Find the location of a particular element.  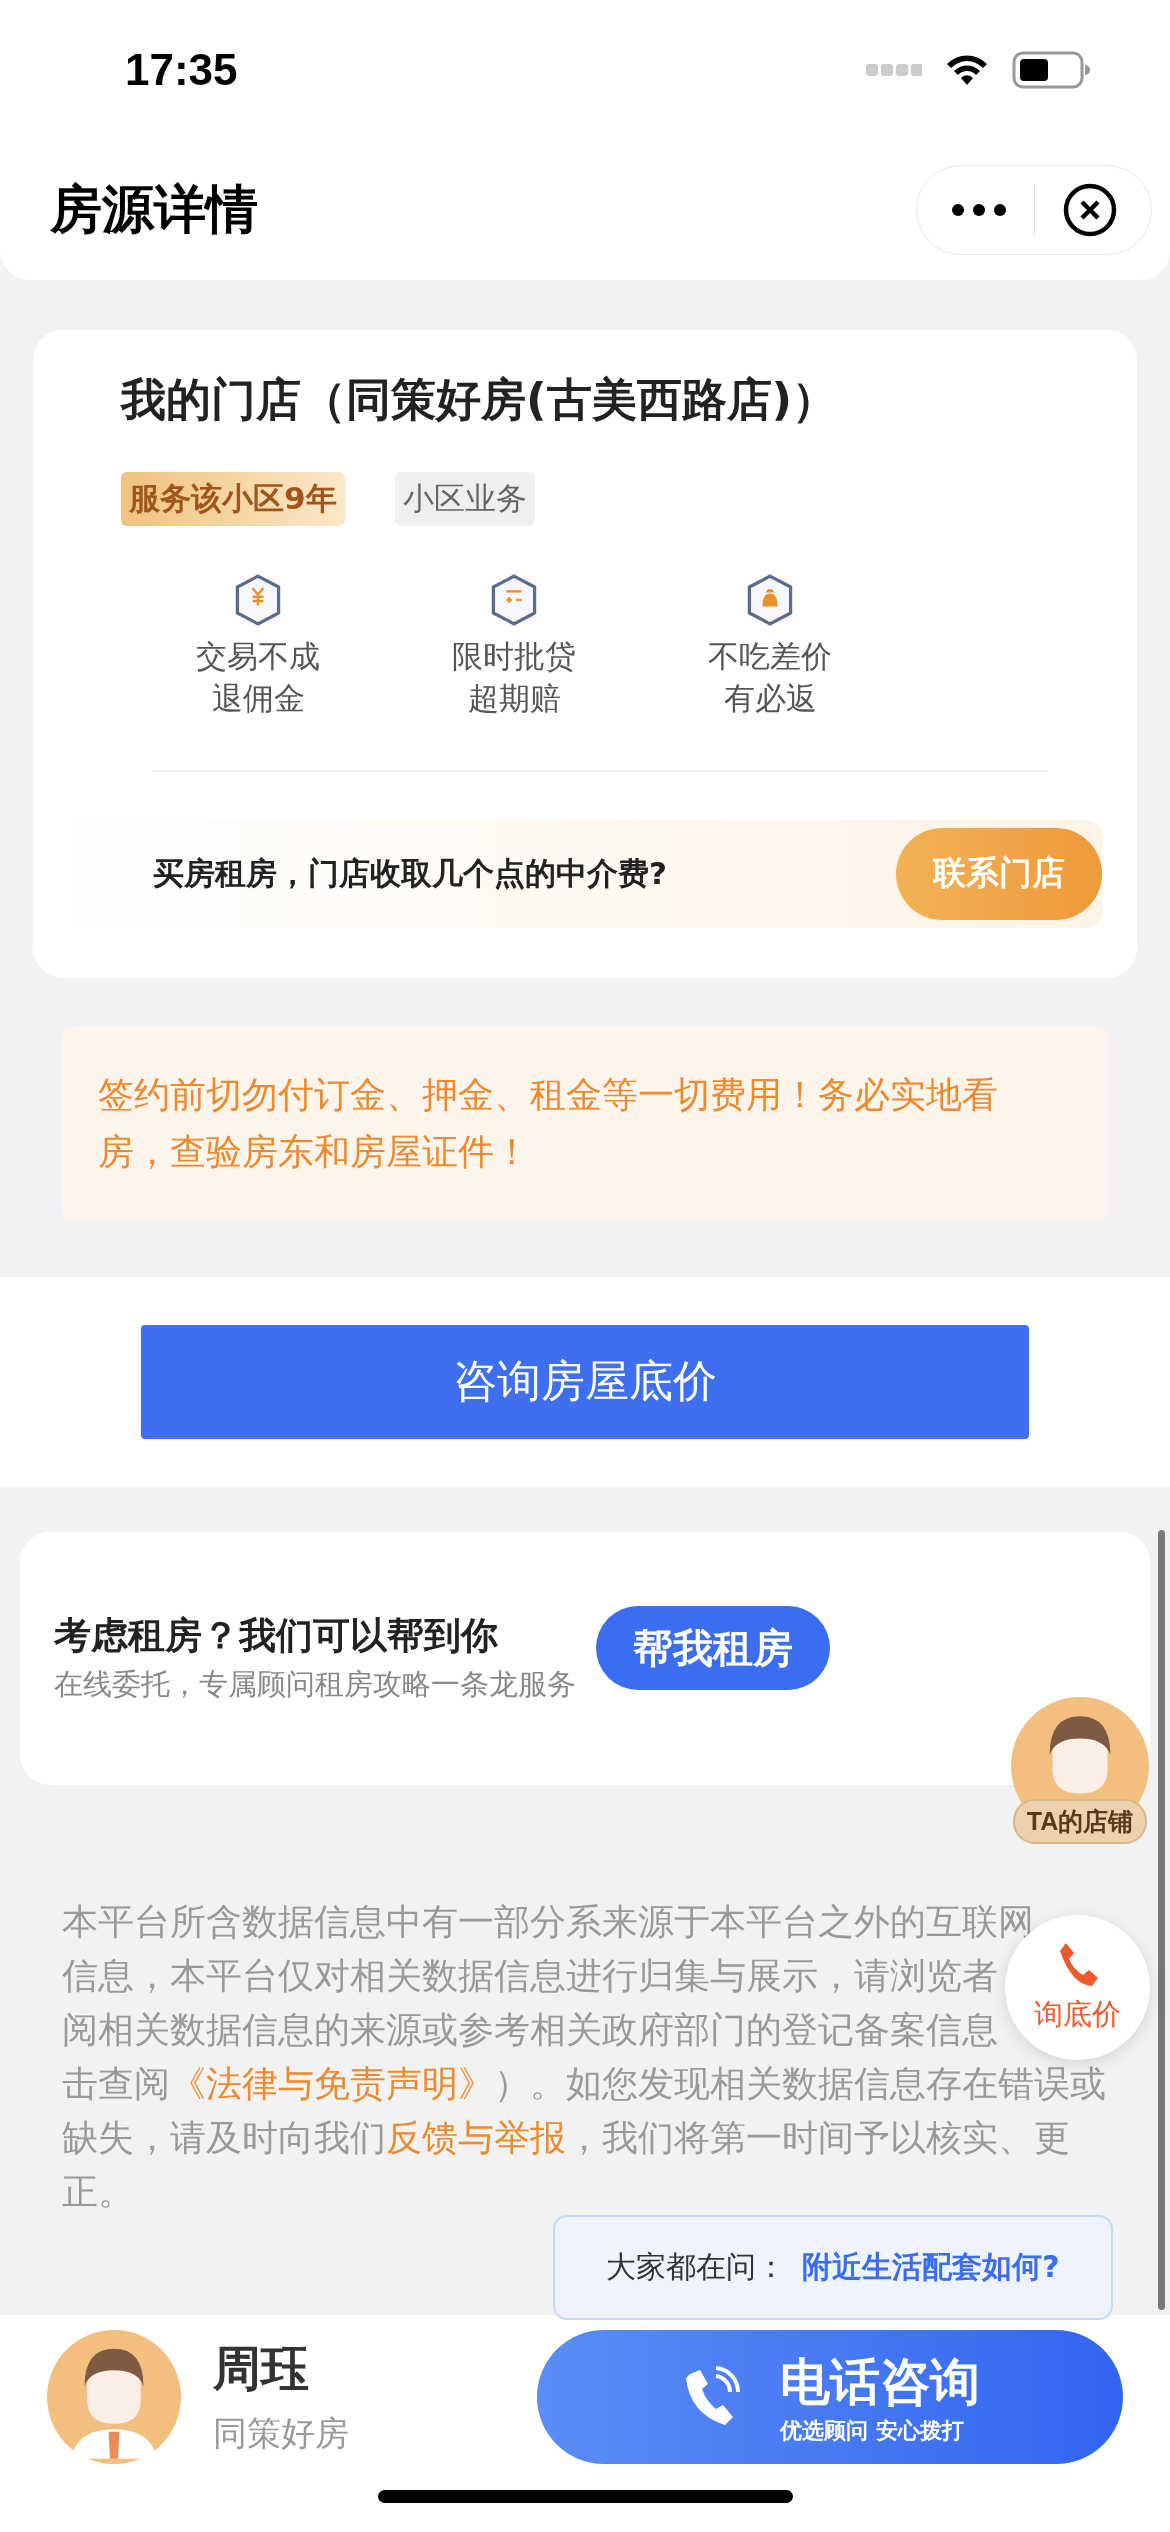

guarantee-label: 限时批贷 超期赔 is located at coordinates (514, 677).